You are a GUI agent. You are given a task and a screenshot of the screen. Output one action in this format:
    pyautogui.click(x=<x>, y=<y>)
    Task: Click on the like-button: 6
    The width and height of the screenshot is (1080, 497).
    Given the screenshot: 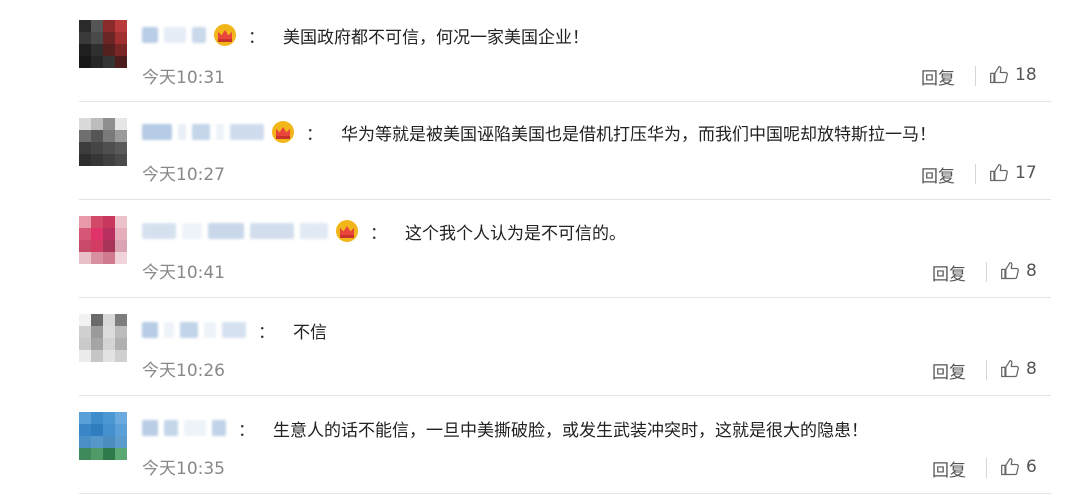 What is the action you would take?
    pyautogui.click(x=1018, y=467)
    